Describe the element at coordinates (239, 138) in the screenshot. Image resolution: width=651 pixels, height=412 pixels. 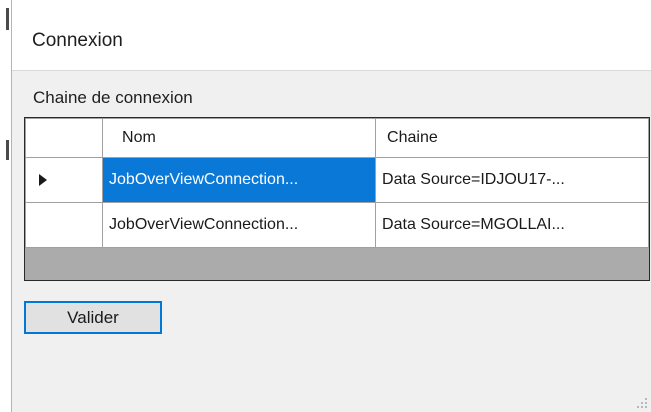
I see `column-header-nom: Nom` at that location.